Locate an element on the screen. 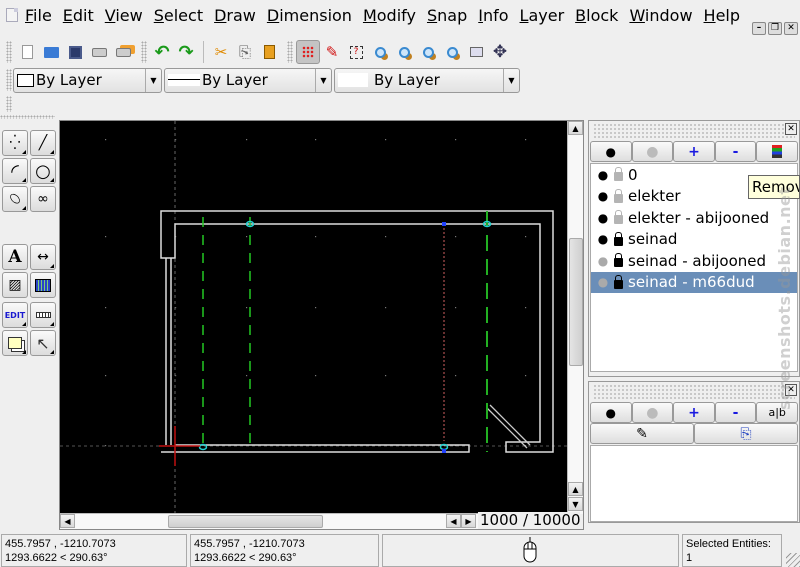 This screenshot has height=567, width=800. color-combo: By Layer ▼ is located at coordinates (87, 80).